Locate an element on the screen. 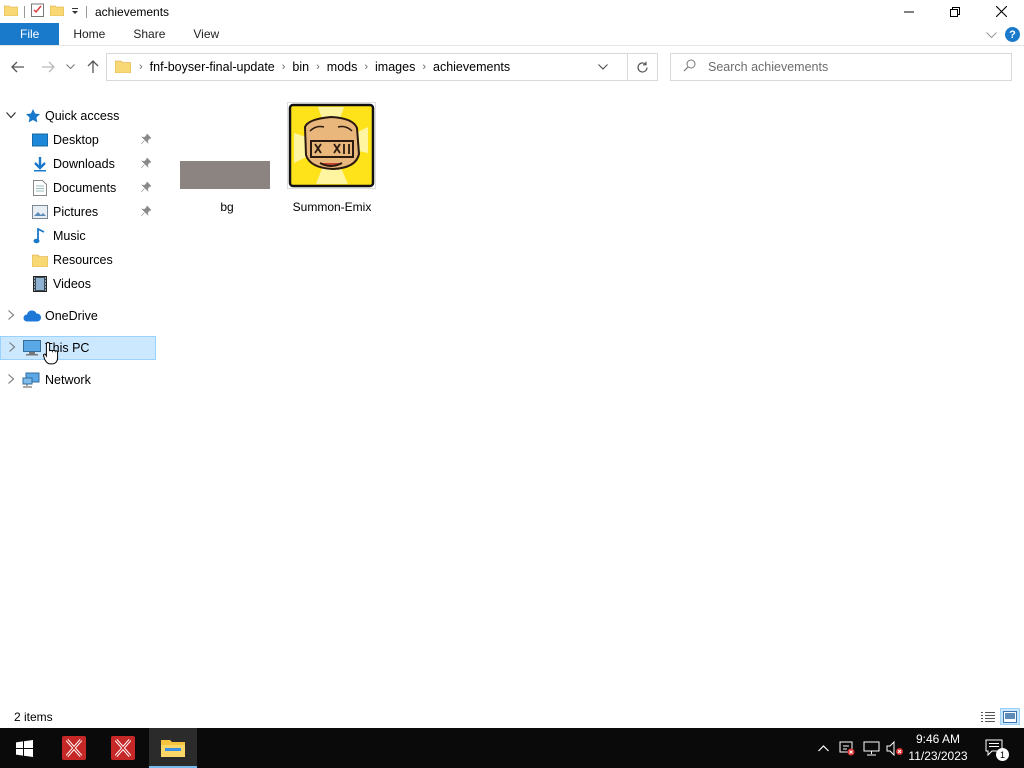 The image size is (1024, 768). nav-label: Videos is located at coordinates (72, 284).